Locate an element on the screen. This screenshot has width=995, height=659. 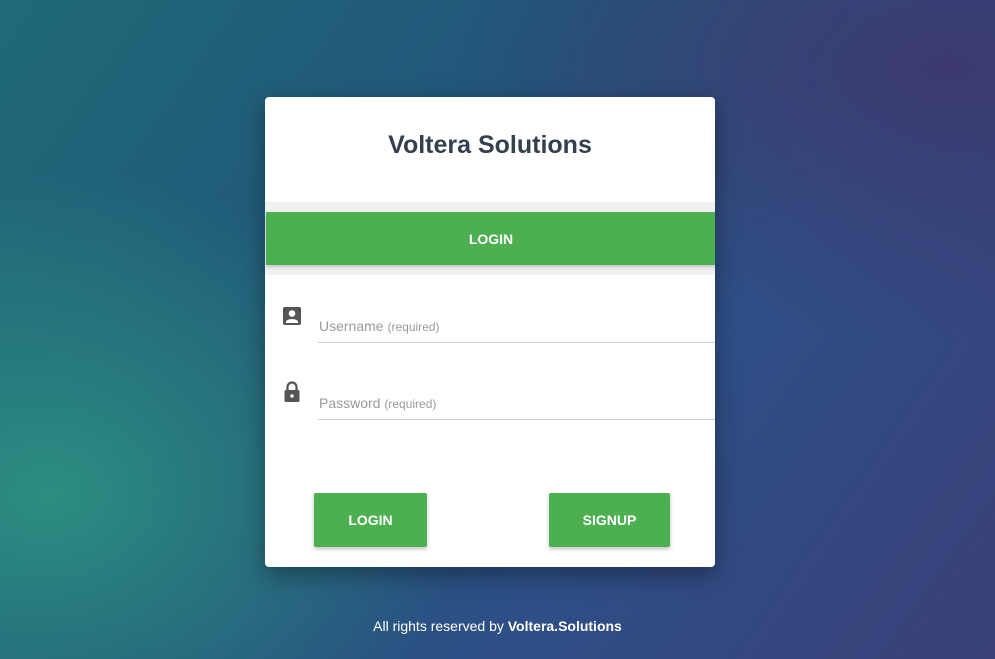
password-placeholder: Password (required) is located at coordinates (377, 403).